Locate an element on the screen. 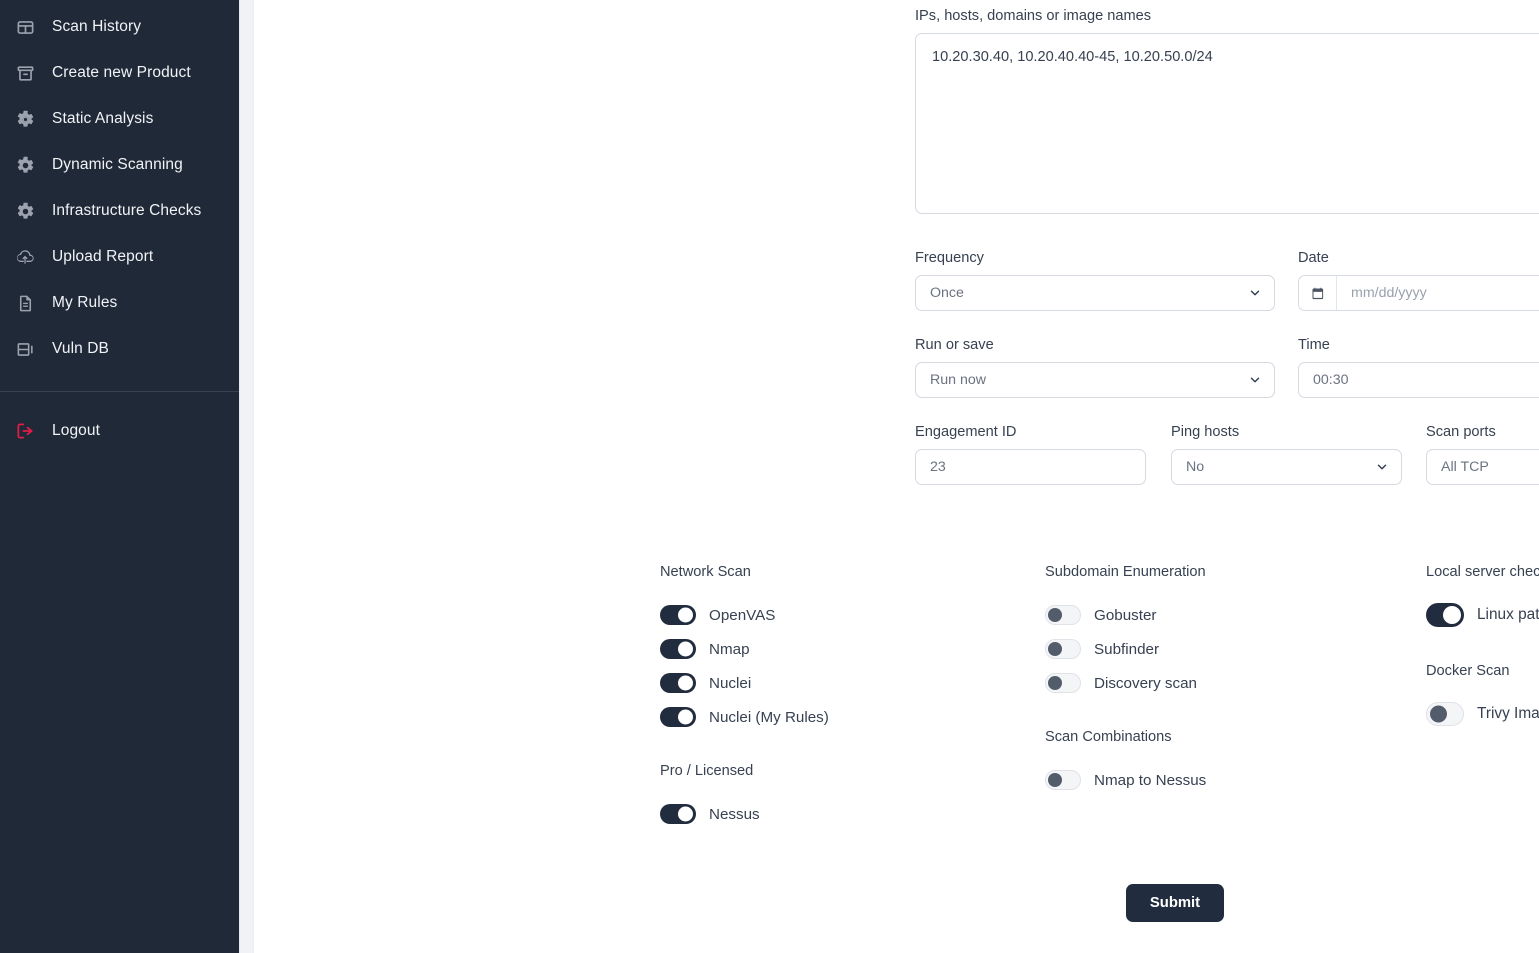  document-icon is located at coordinates (25, 303).